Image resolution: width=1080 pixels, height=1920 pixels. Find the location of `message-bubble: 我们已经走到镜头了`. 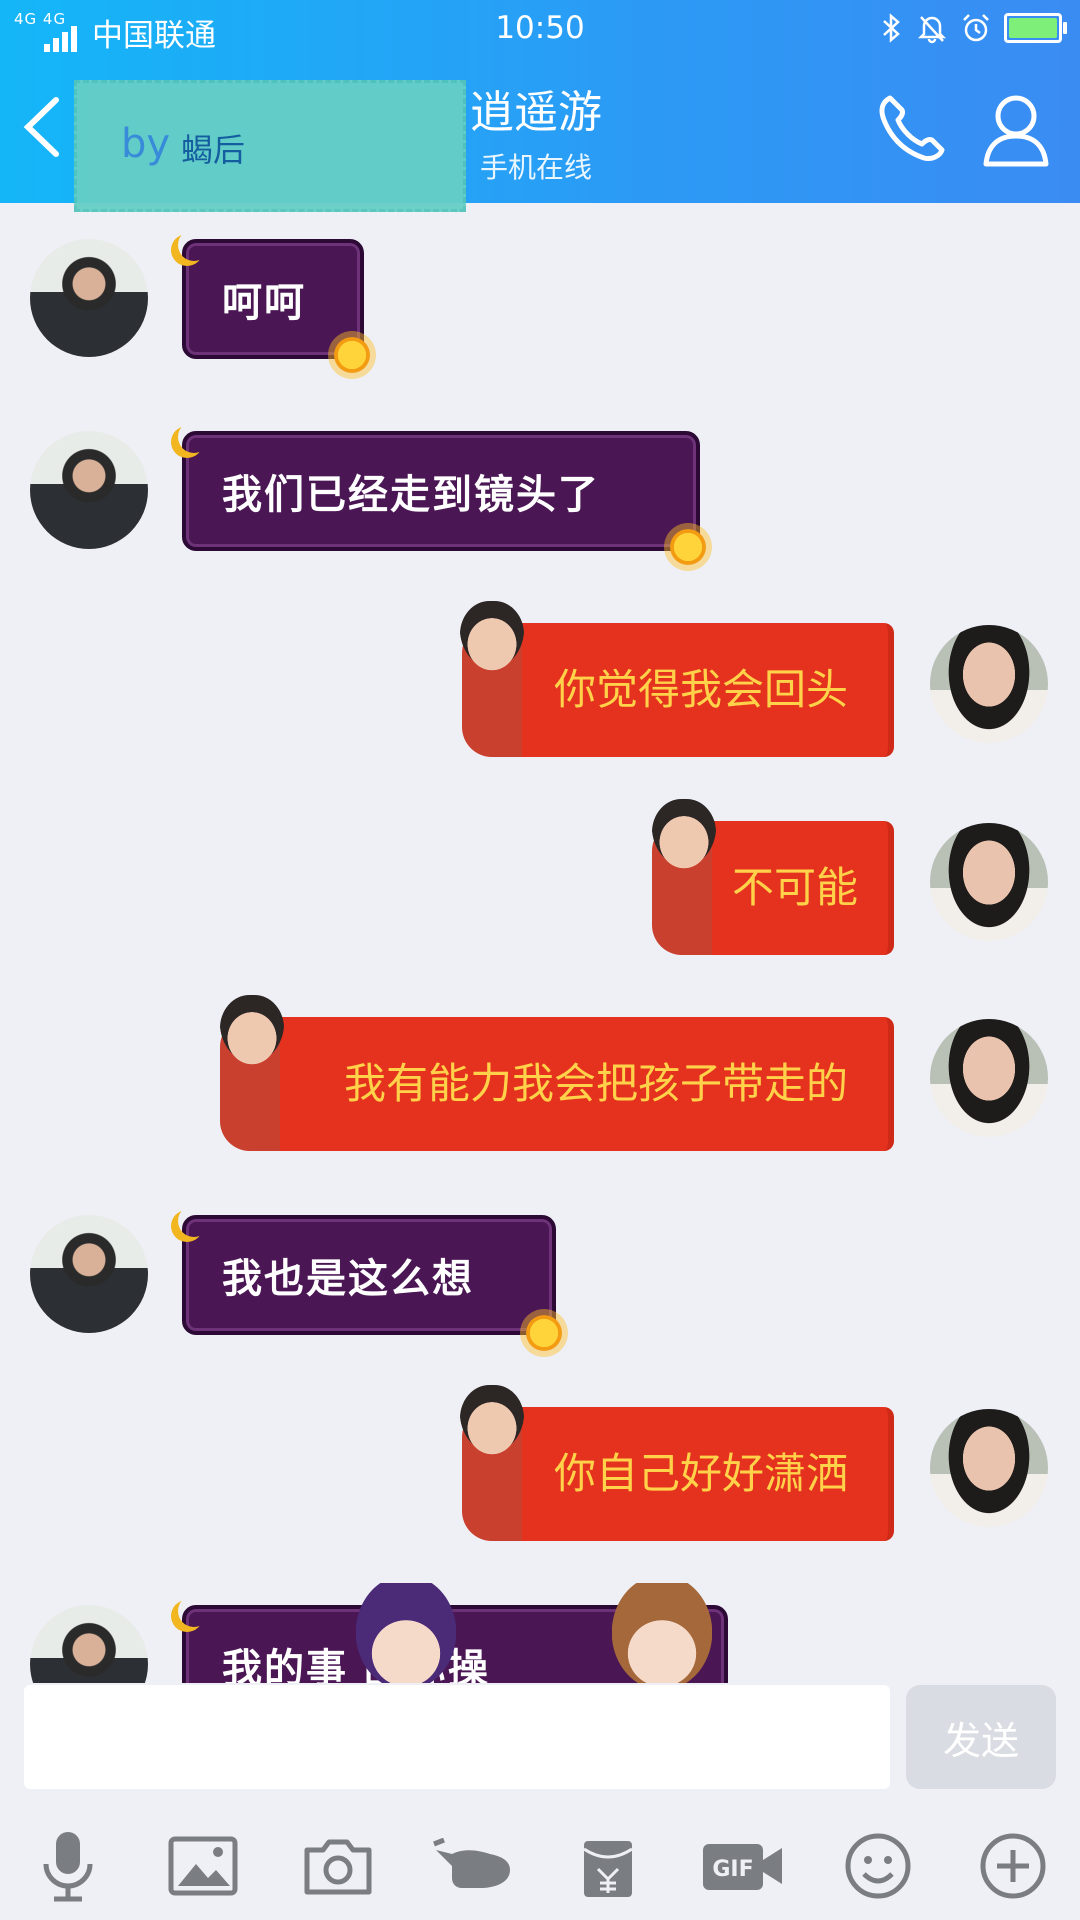

message-bubble: 我们已经走到镜头了 is located at coordinates (441, 491).